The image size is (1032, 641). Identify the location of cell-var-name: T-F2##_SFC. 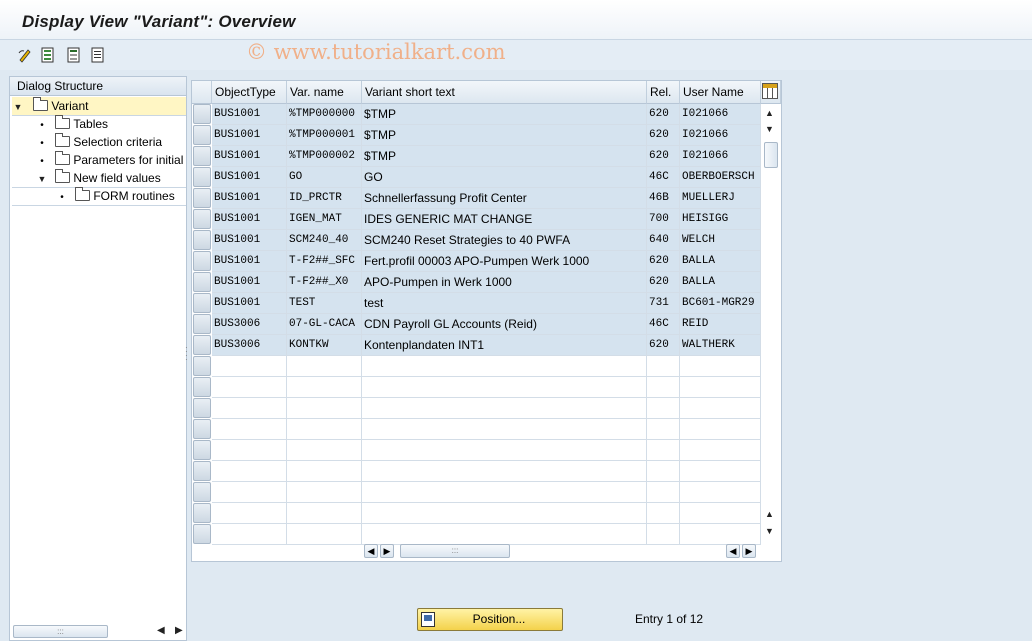
(324, 261).